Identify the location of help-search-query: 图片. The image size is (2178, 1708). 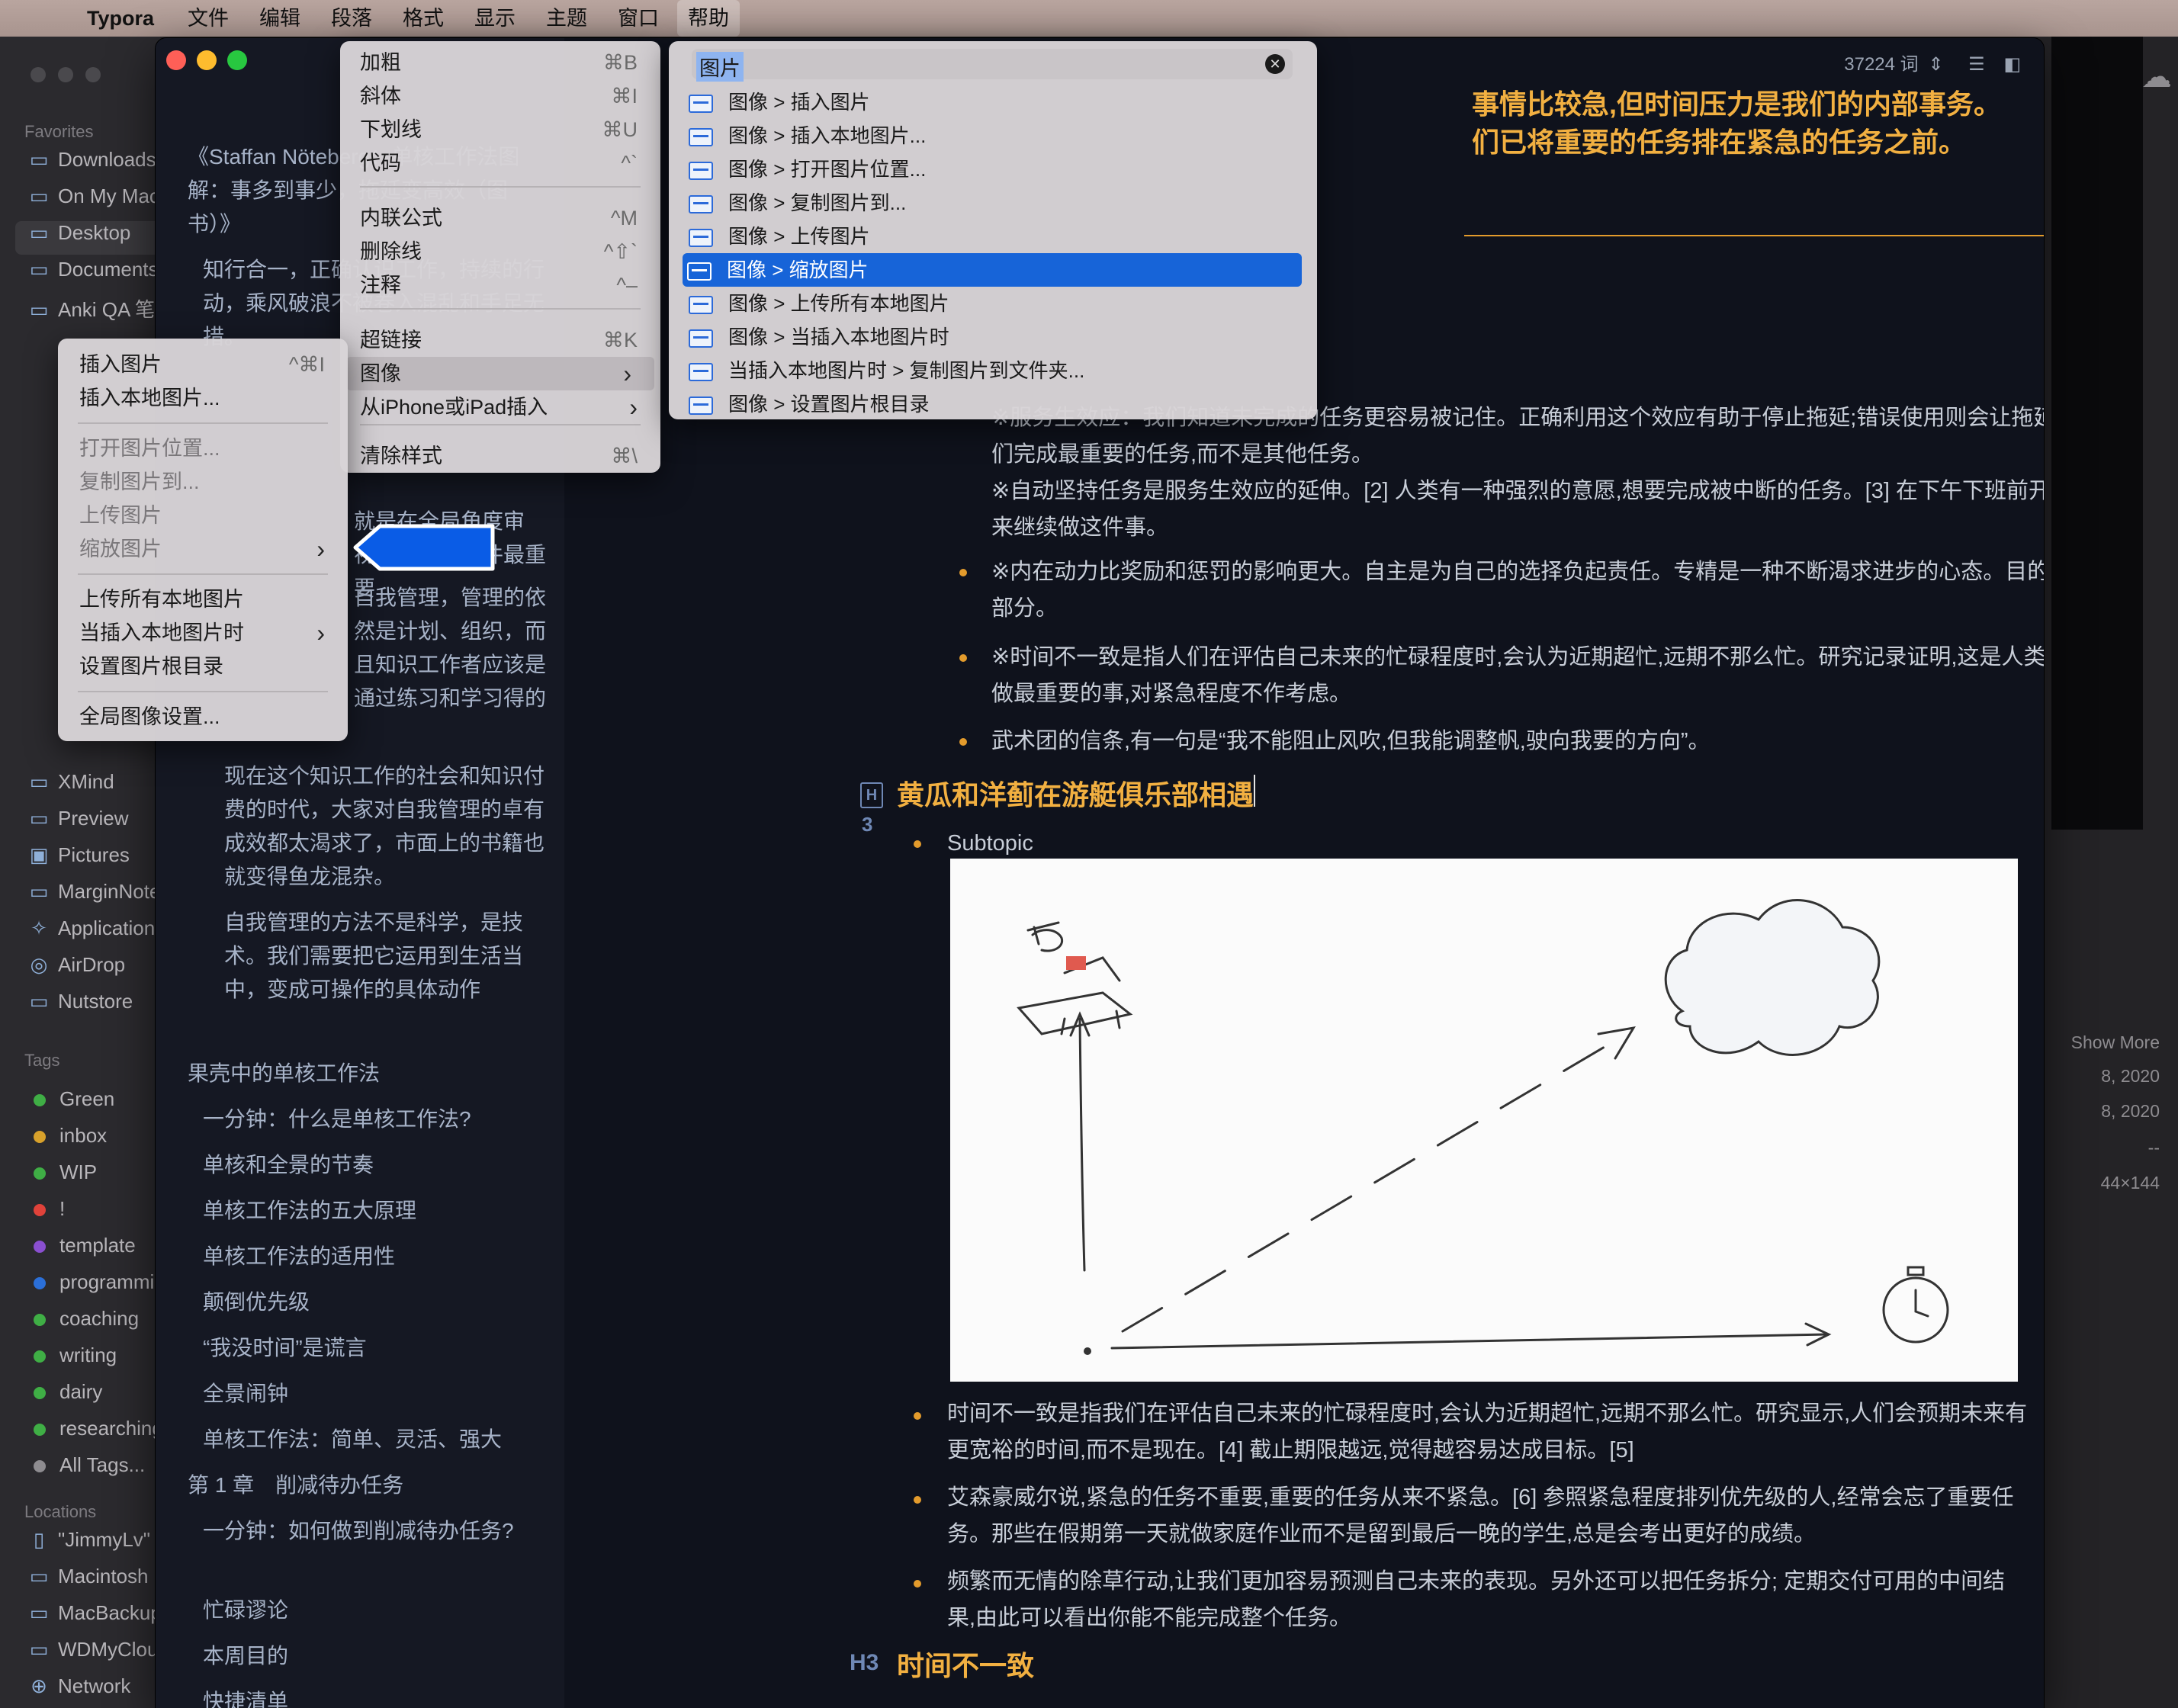
(720, 67).